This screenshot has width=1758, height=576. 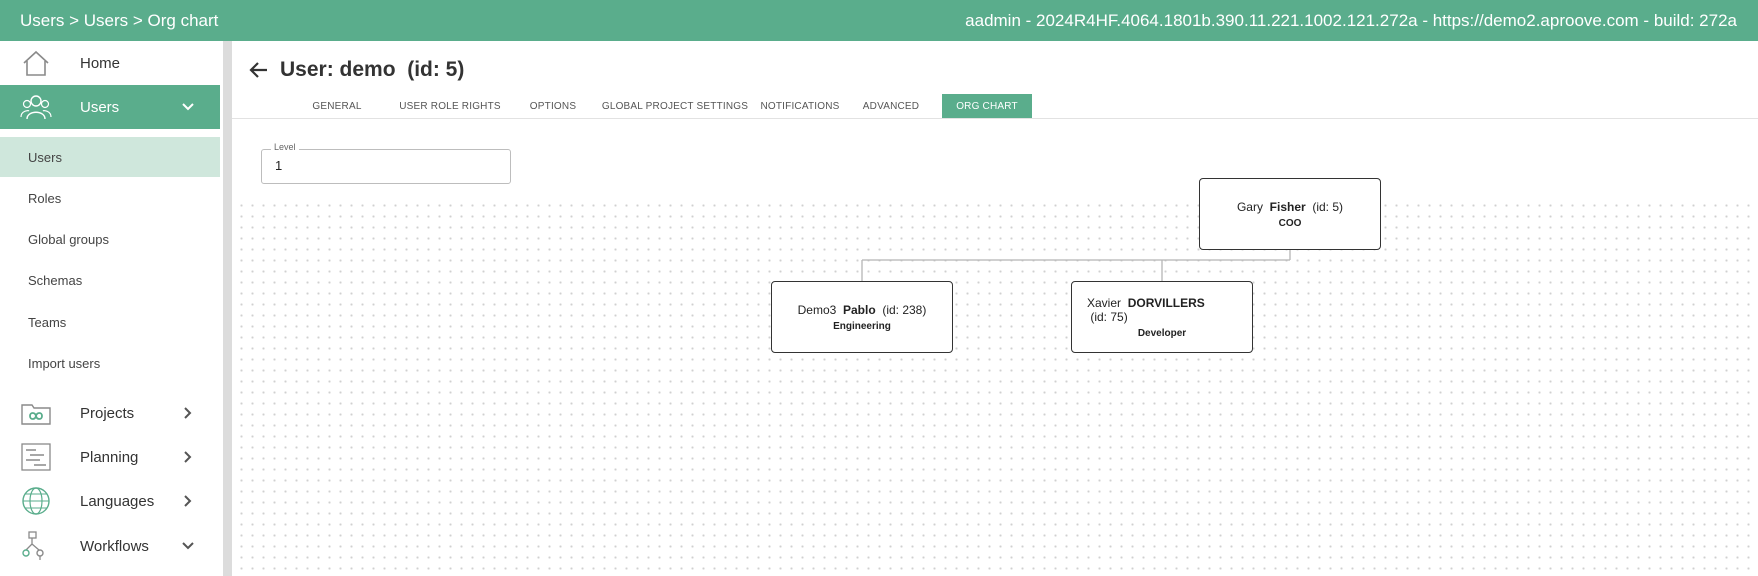 What do you see at coordinates (36, 413) in the screenshot?
I see `infinity-folder-icon` at bounding box center [36, 413].